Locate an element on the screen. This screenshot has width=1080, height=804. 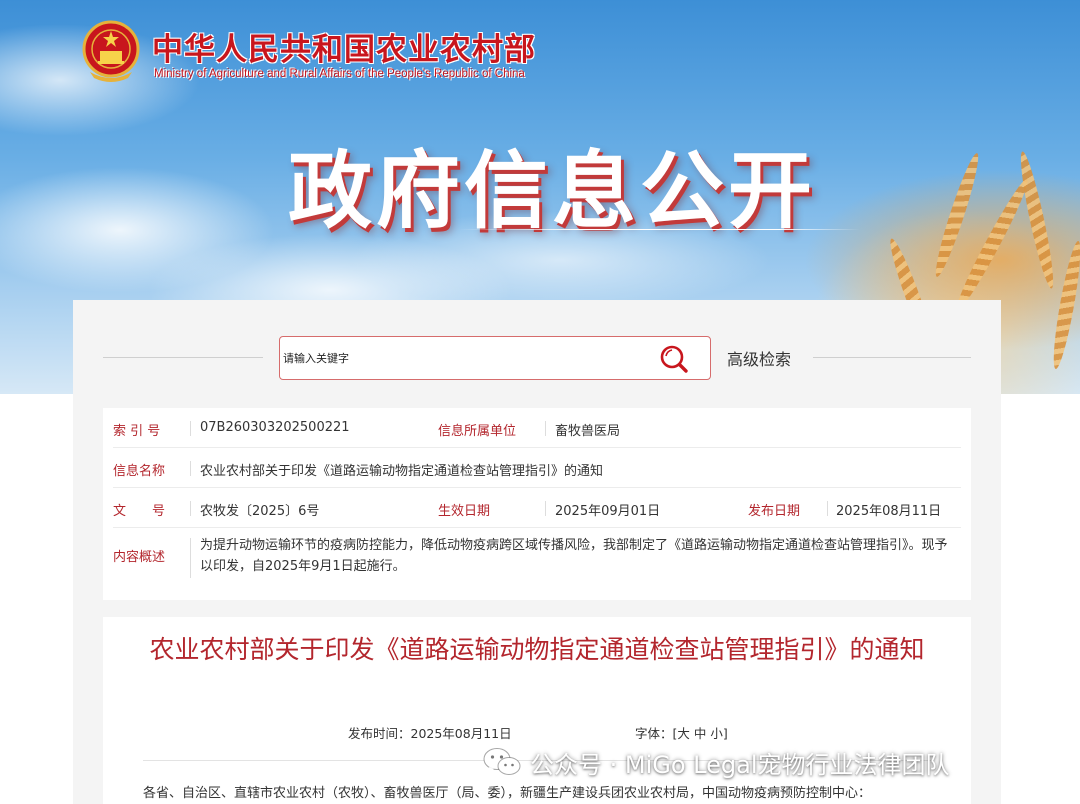
banner-title: 政府信息公开 is located at coordinates (552, 191).